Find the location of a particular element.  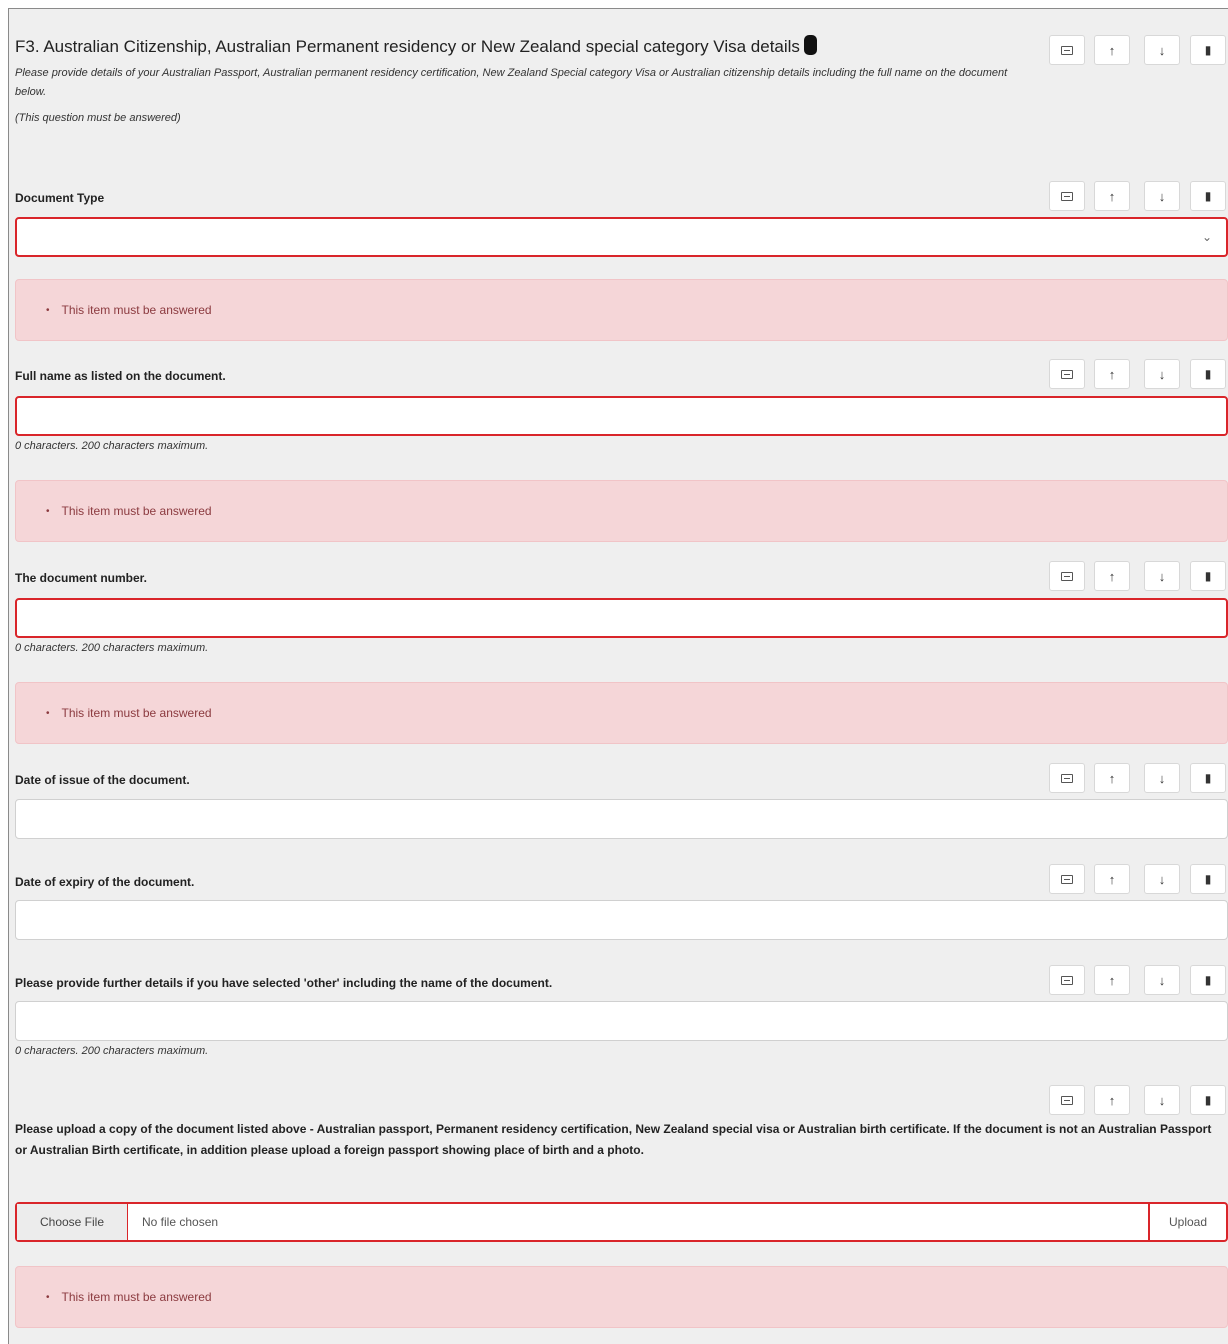

further-details-char-counter: 0 characters. 200 characters maximum. is located at coordinates (112, 1051).